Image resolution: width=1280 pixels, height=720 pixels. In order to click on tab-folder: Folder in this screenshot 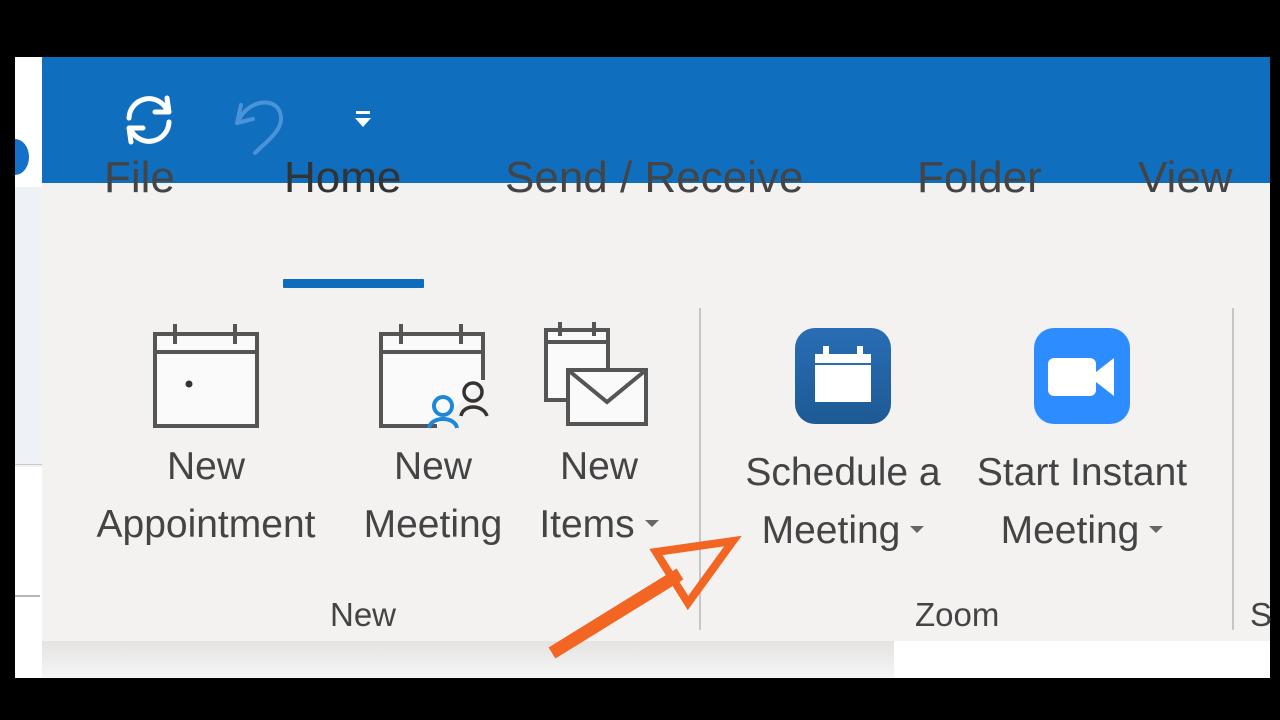, I will do `click(979, 178)`.